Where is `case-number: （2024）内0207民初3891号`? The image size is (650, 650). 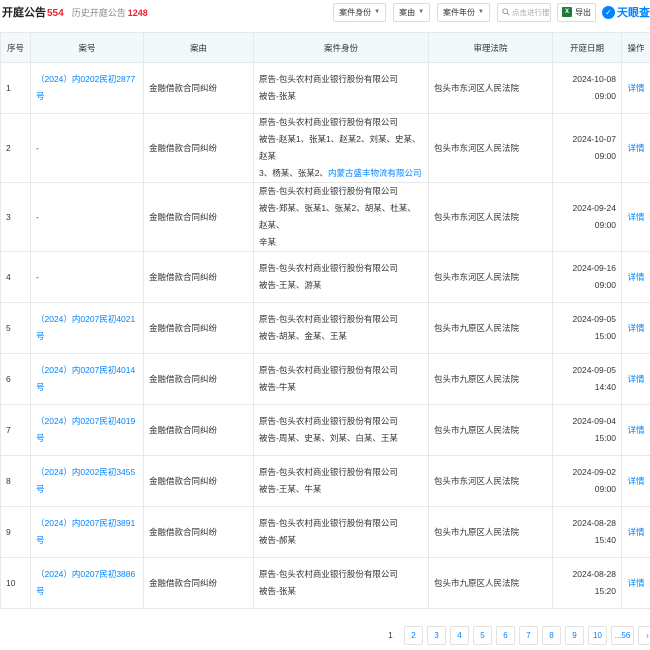 case-number: （2024）内0207民初3891号 is located at coordinates (87, 532).